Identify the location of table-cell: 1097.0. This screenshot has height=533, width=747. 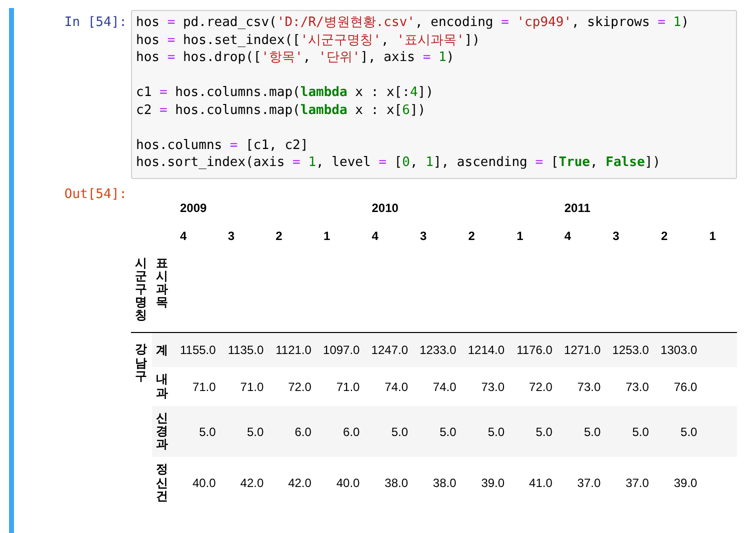
(341, 350).